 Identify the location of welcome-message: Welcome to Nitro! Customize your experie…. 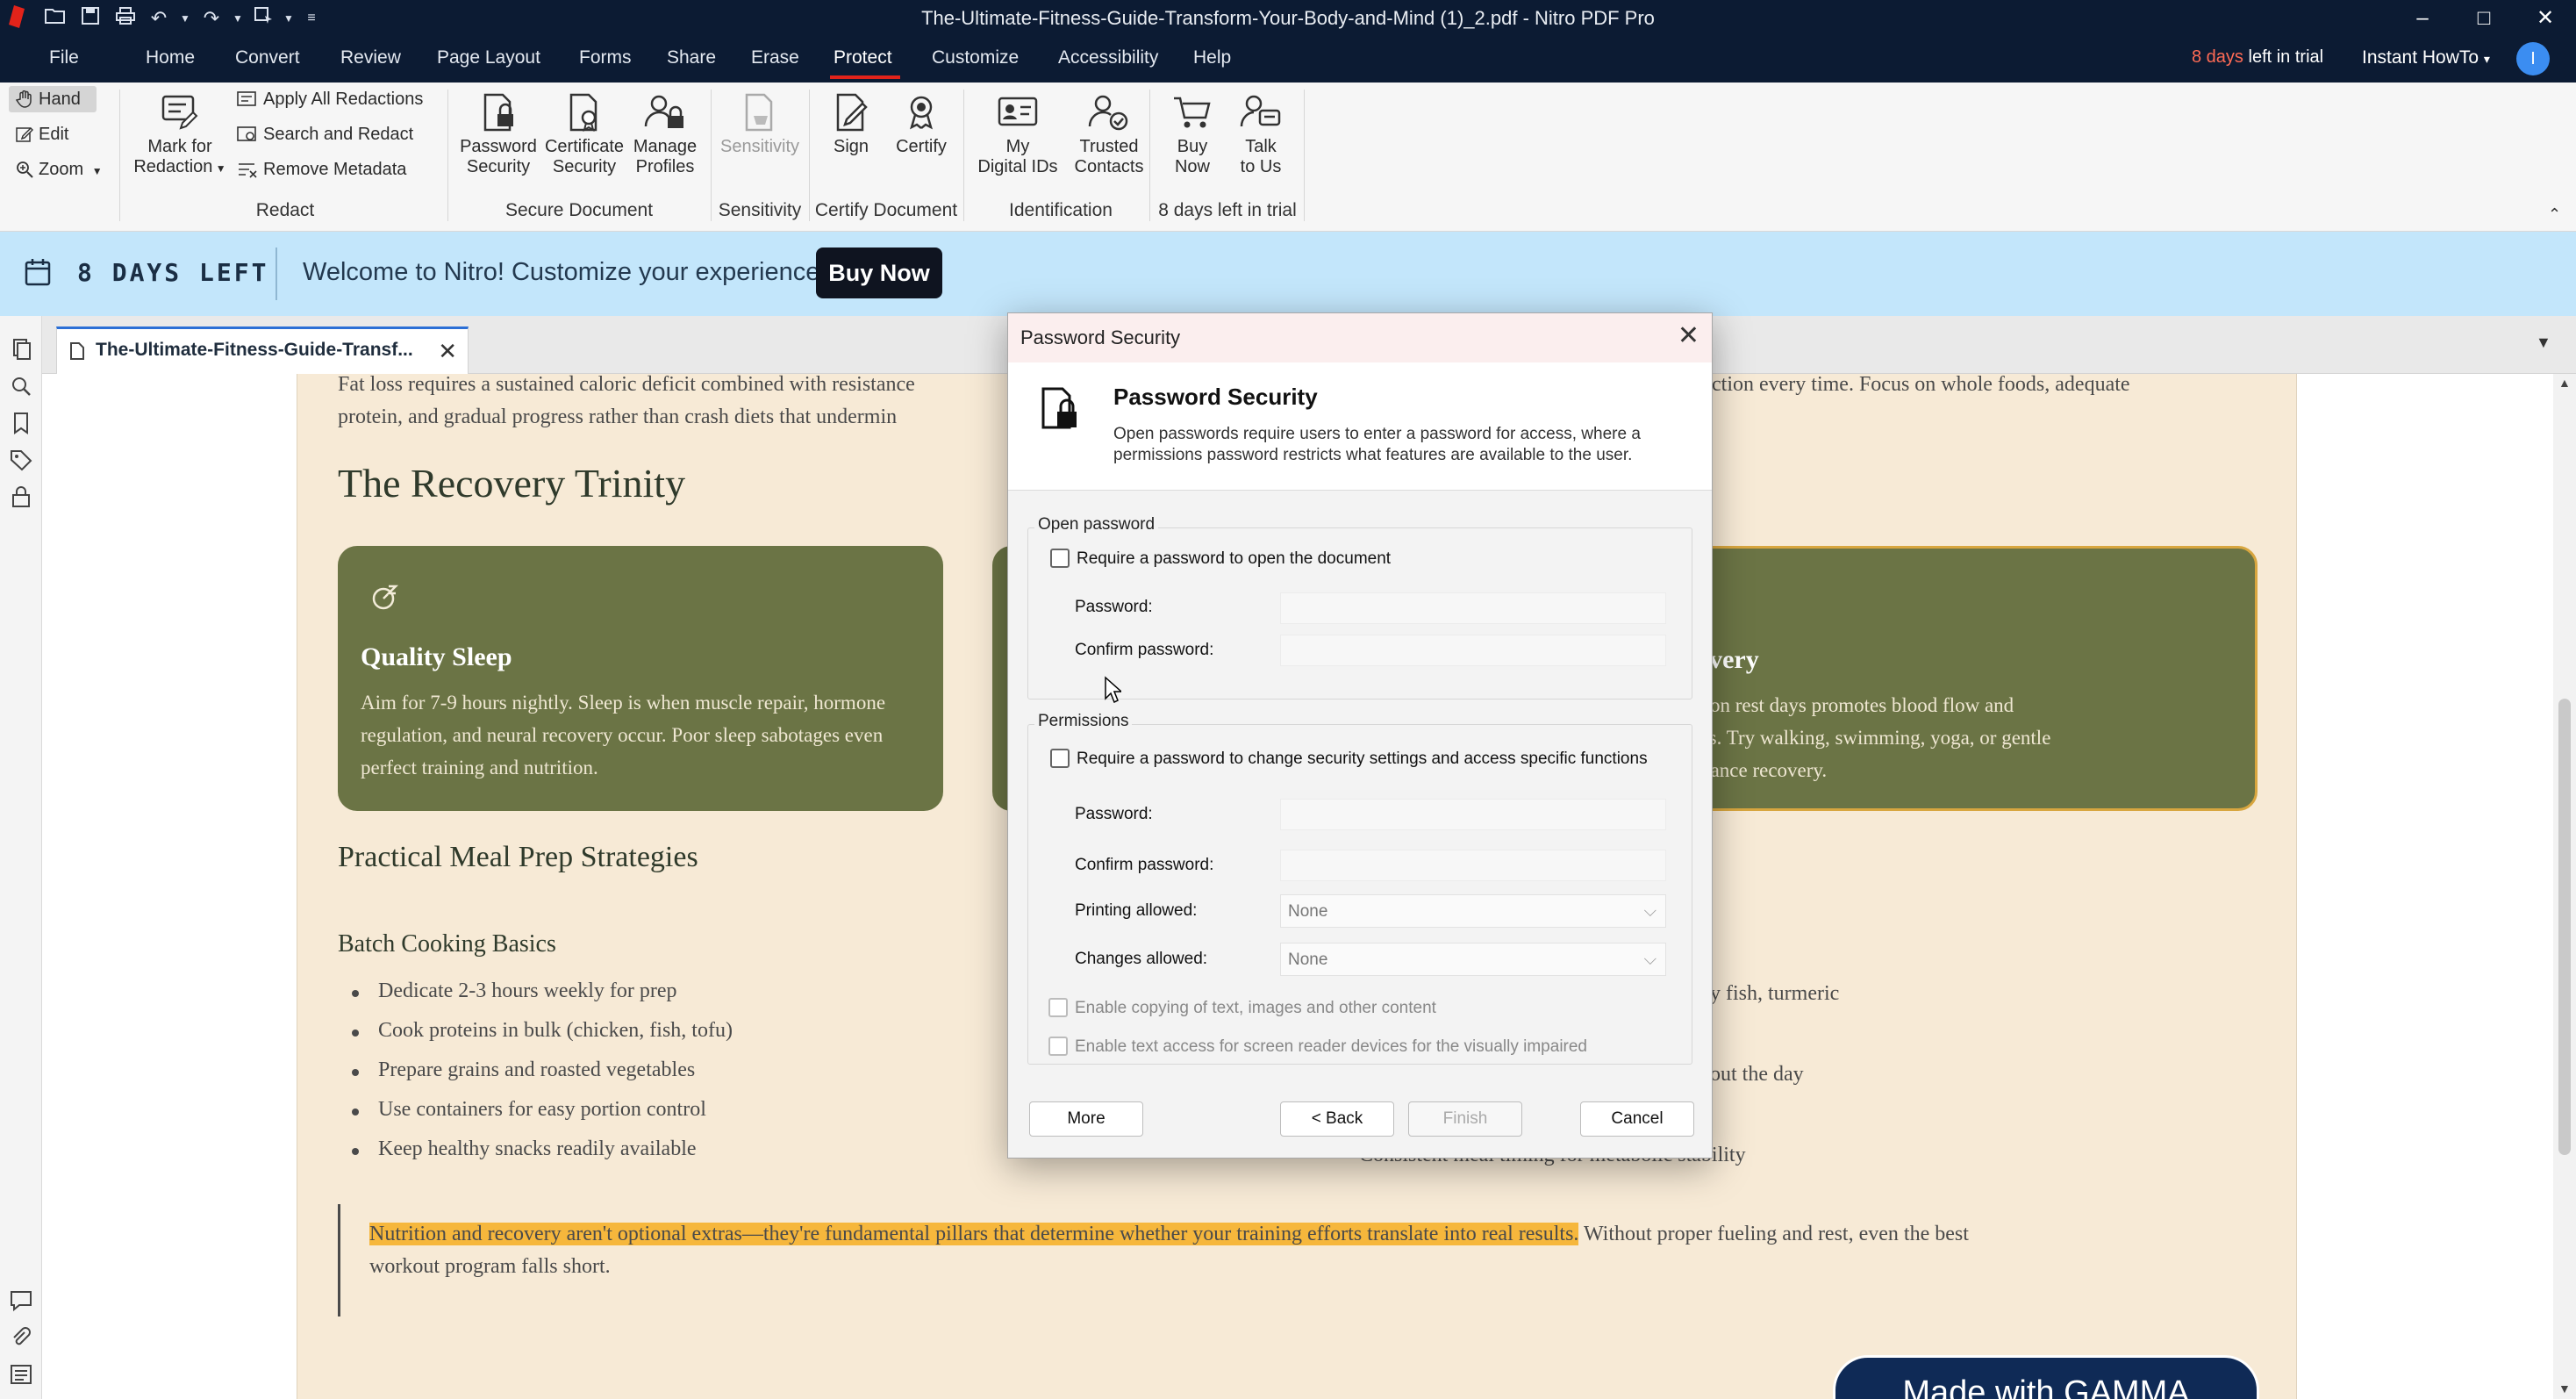
(565, 272).